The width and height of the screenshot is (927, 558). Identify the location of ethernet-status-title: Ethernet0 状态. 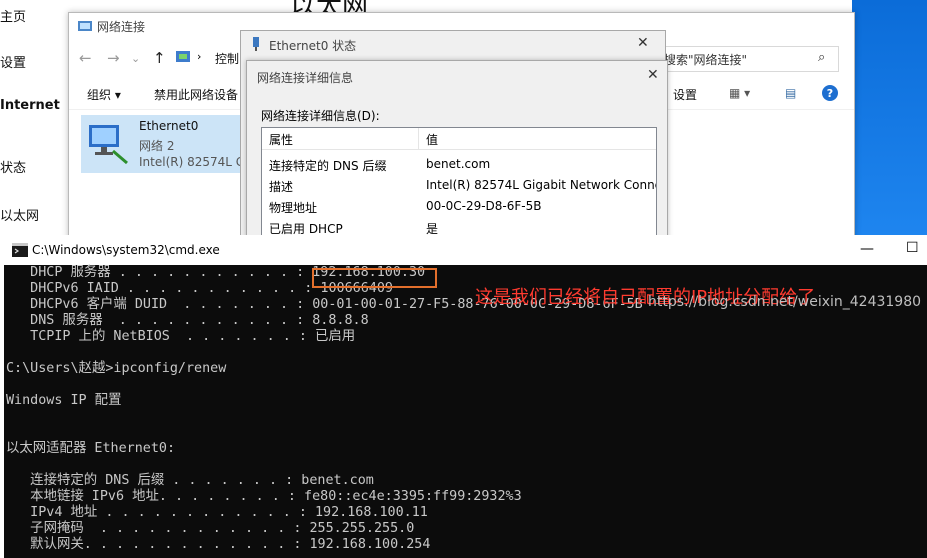
(313, 46).